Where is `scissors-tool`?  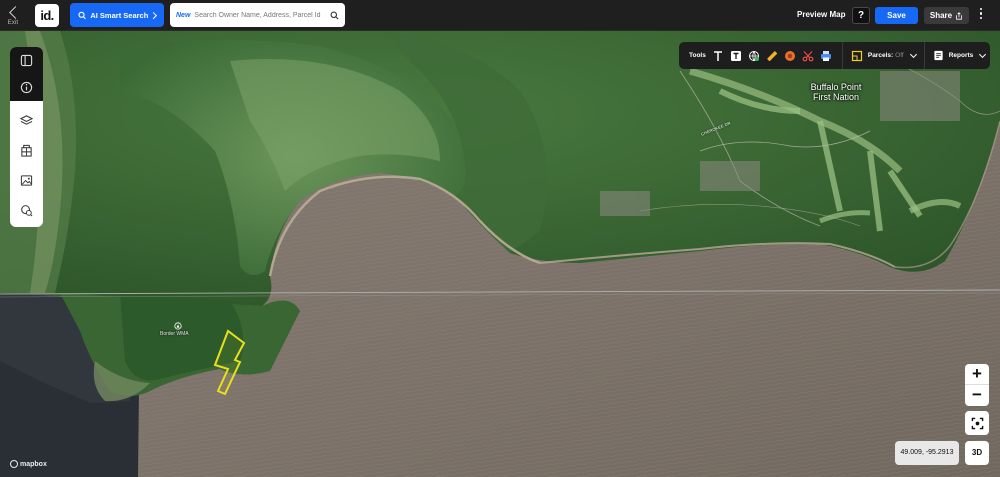
scissors-tool is located at coordinates (808, 56).